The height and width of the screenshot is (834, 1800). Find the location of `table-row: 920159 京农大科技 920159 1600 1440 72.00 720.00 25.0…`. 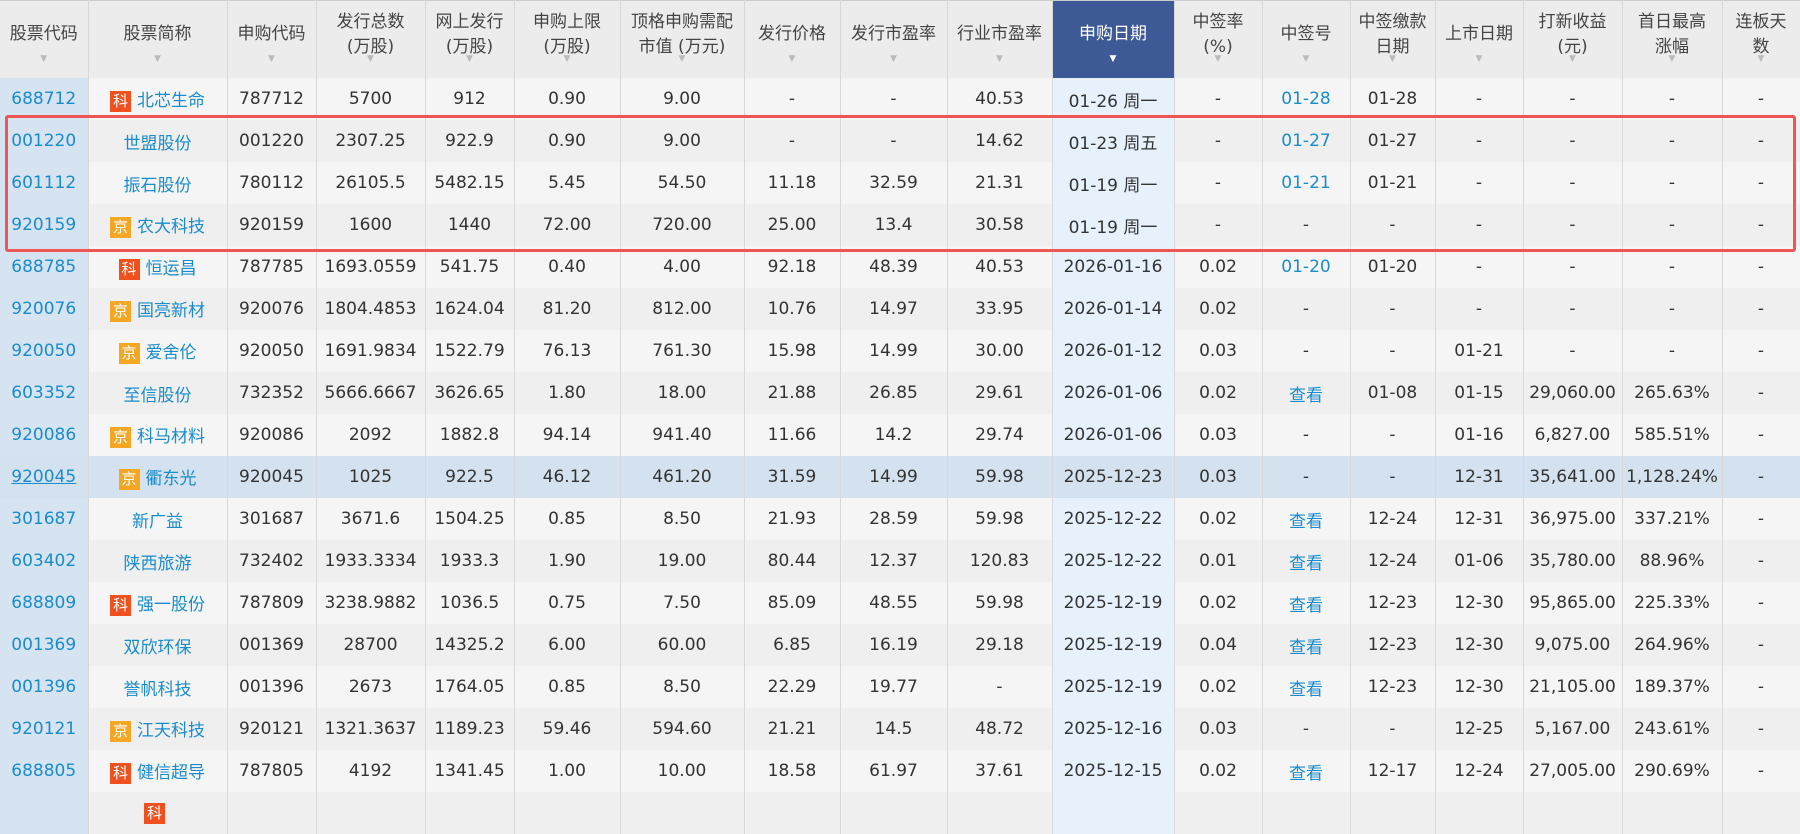

table-row: 920159 京农大科技 920159 1600 1440 72.00 720.00 25.0… is located at coordinates (900, 225).